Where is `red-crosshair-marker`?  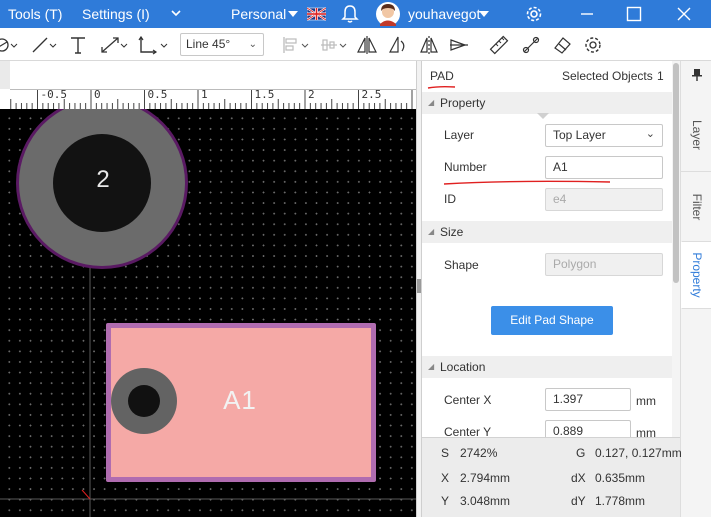
red-crosshair-marker is located at coordinates (86, 494).